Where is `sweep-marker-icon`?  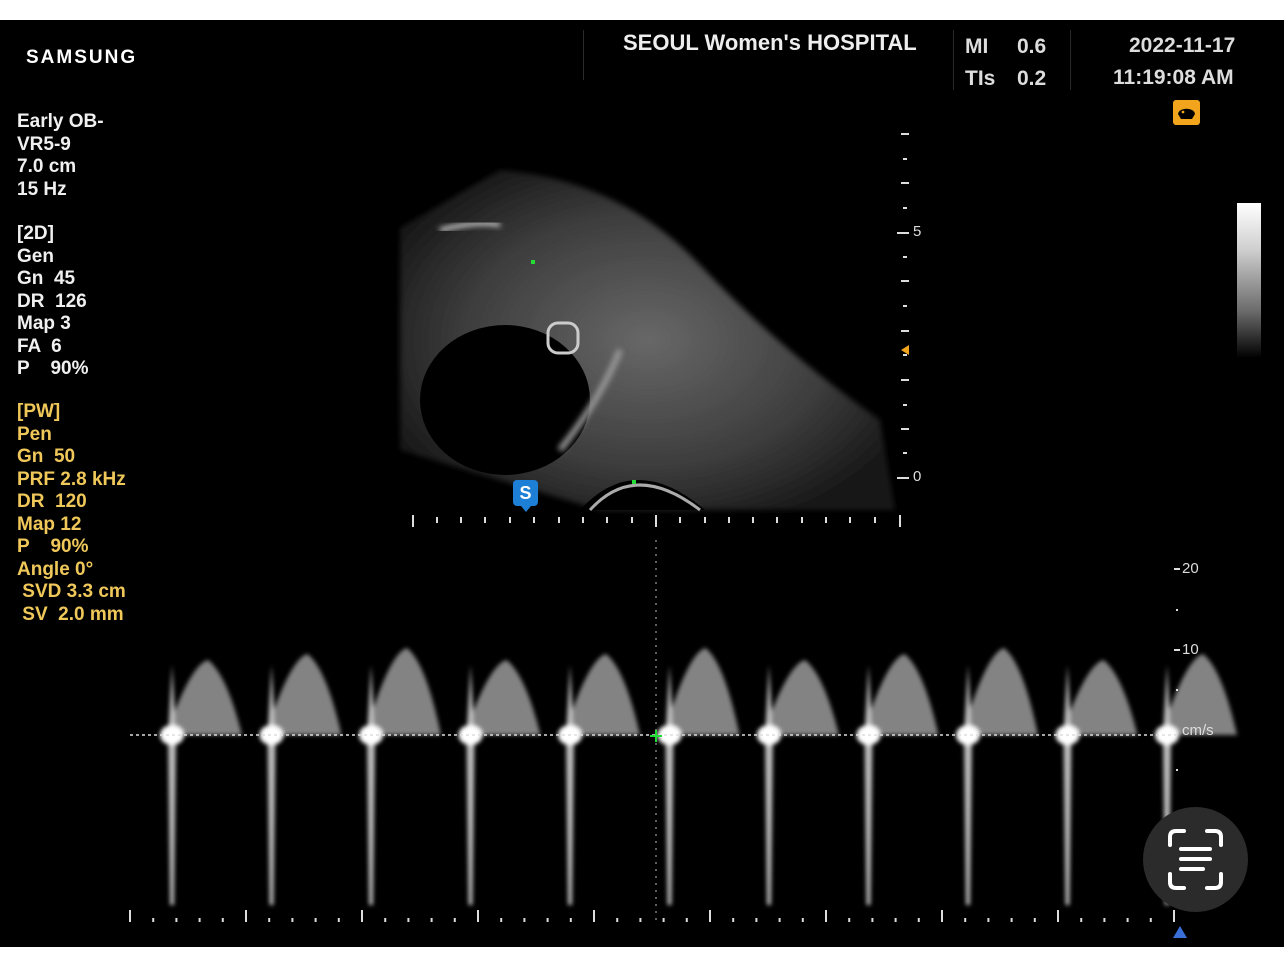
sweep-marker-icon is located at coordinates (1180, 932).